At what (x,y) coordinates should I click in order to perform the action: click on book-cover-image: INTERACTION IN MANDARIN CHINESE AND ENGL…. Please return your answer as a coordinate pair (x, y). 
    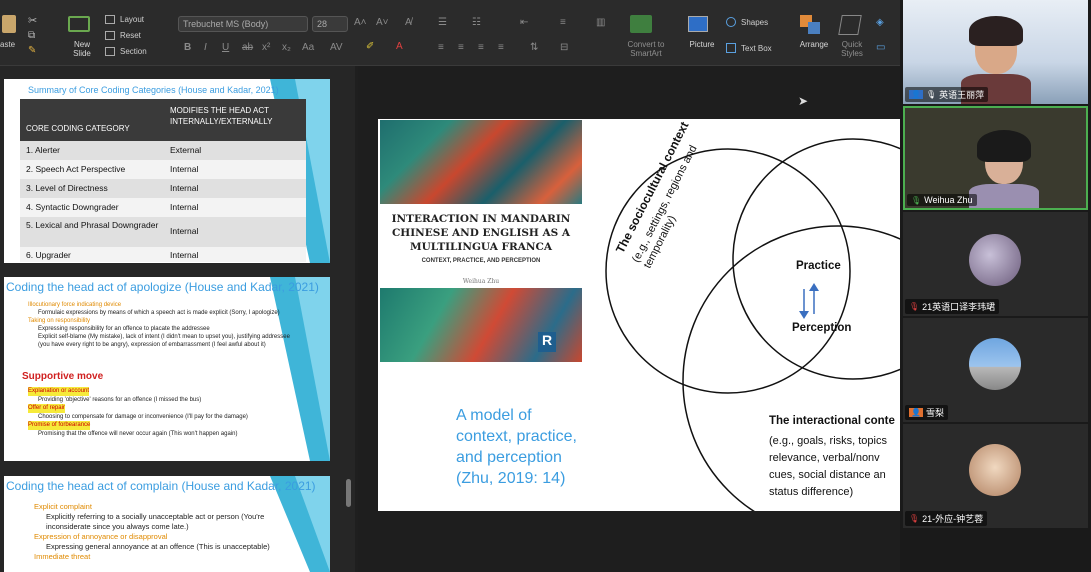
    Looking at the image, I should click on (481, 241).